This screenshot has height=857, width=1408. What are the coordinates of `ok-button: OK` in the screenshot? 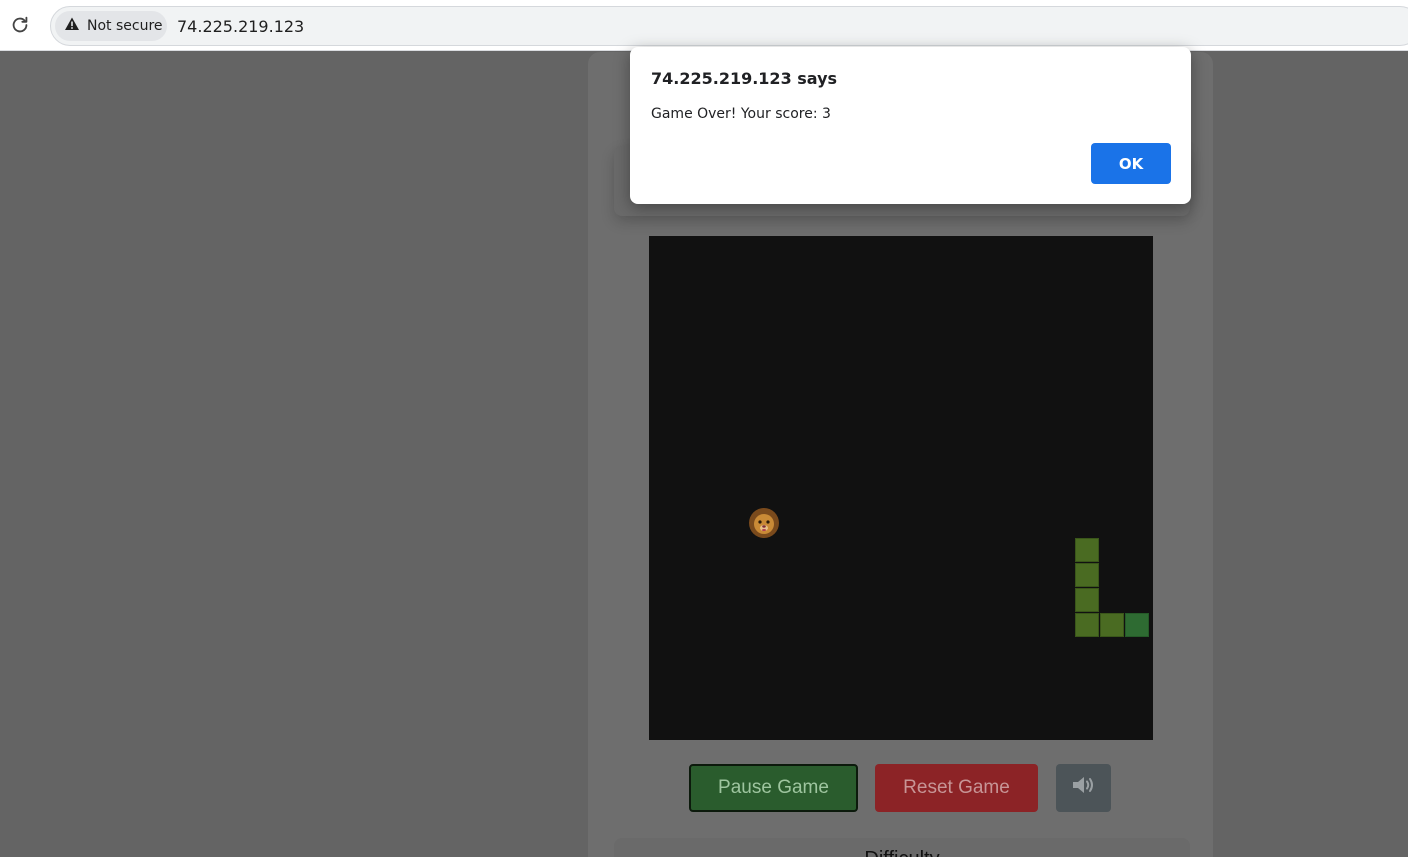 It's located at (1131, 163).